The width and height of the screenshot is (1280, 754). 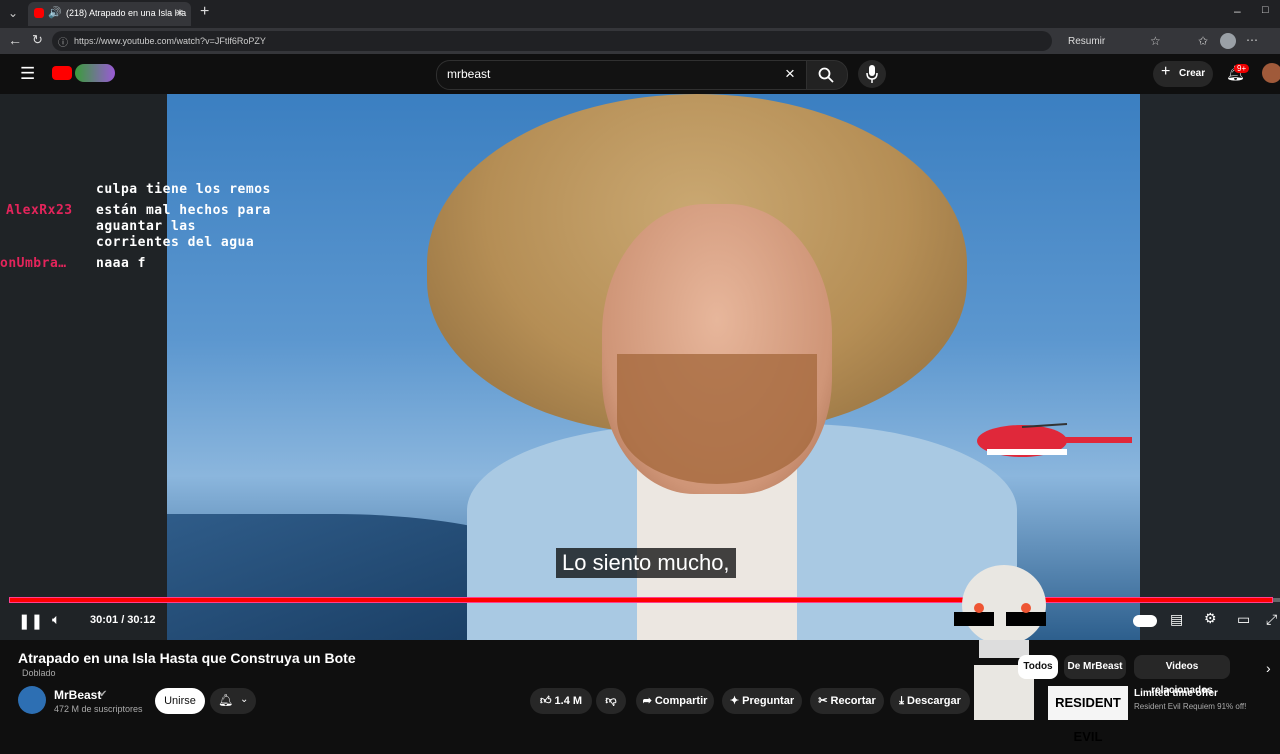 I want to click on dubbed-badge: Doblado, so click(x=39, y=673).